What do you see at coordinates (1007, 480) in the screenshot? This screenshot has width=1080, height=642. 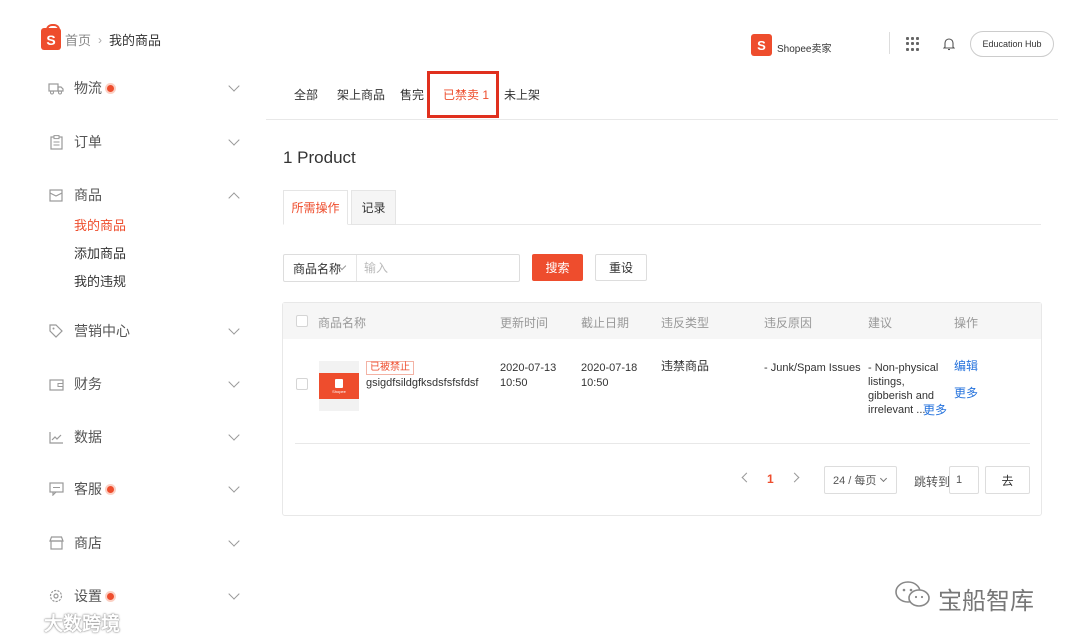 I see `go-button: 去` at bounding box center [1007, 480].